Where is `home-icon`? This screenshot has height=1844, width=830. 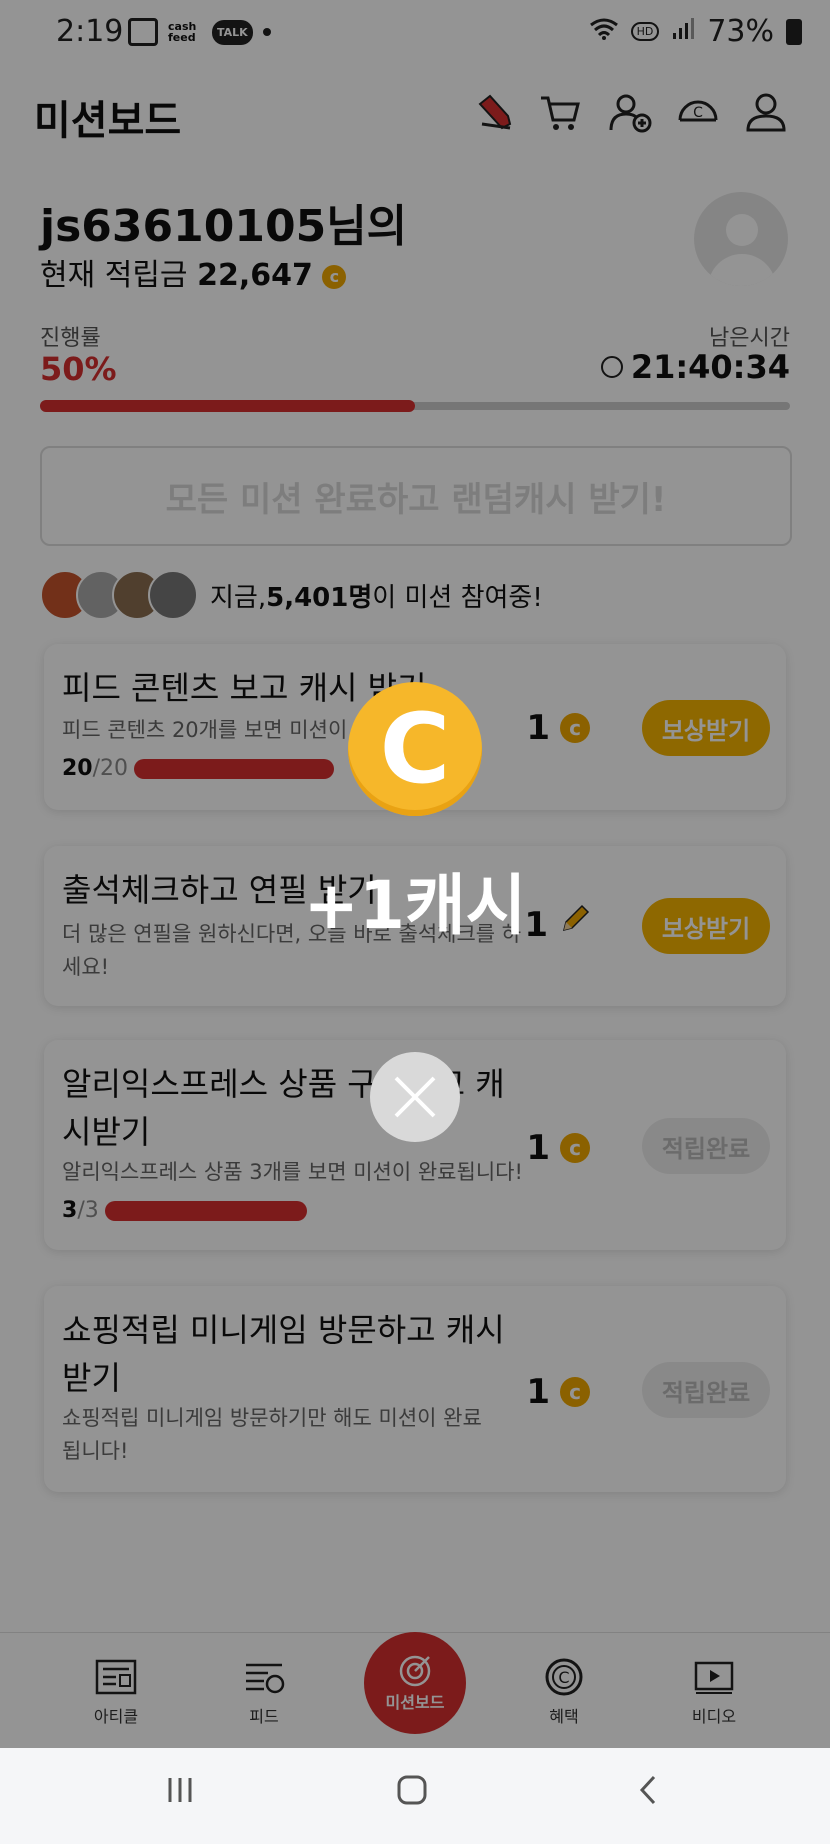 home-icon is located at coordinates (412, 1794).